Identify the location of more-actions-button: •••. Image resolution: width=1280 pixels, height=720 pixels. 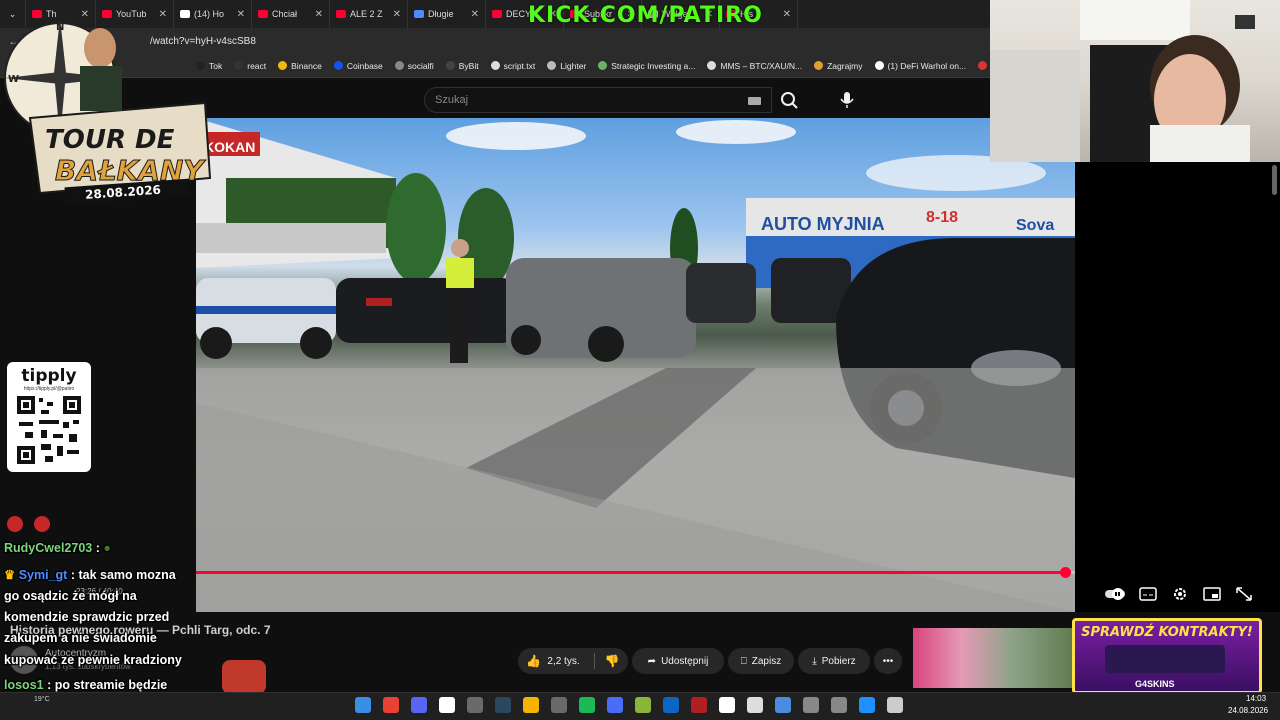
(888, 661).